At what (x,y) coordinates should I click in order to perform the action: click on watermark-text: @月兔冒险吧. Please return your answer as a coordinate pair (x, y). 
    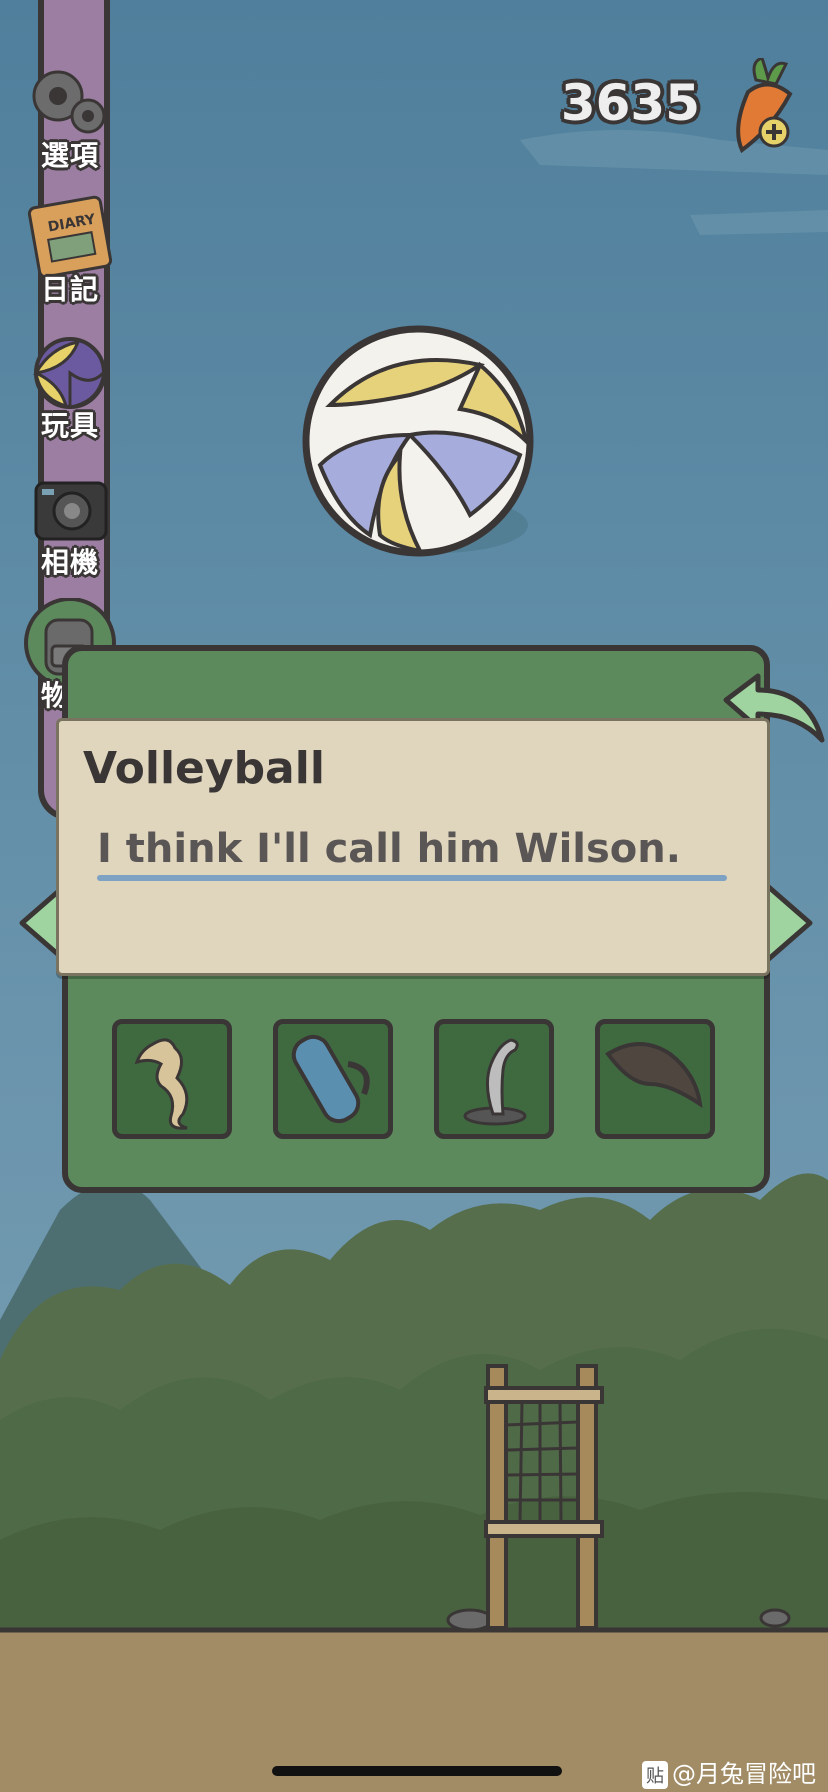
    Looking at the image, I should click on (744, 1774).